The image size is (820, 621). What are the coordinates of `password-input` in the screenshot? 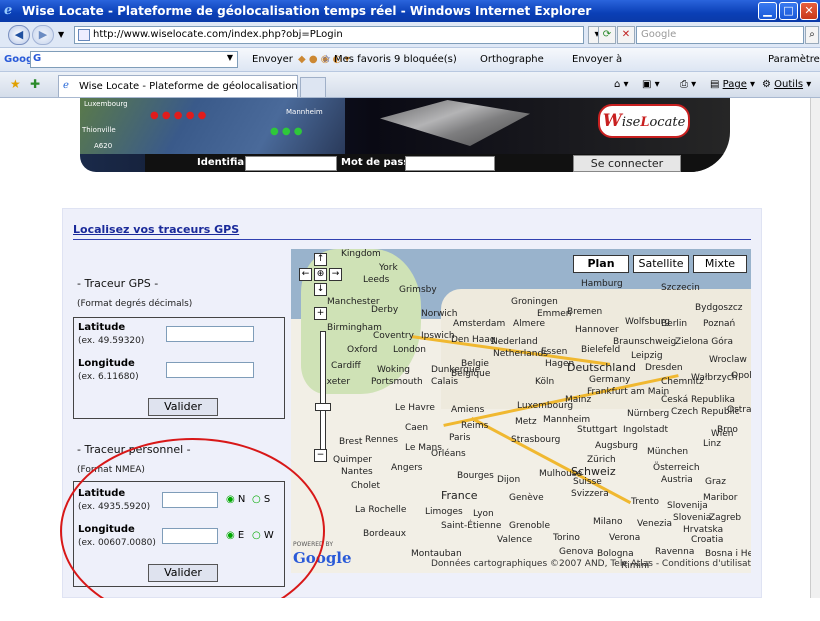 It's located at (450, 163).